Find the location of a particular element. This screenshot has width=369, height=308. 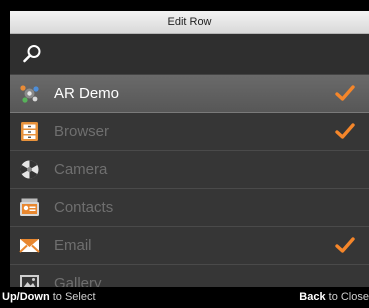

select-text: to Select is located at coordinates (72, 297).